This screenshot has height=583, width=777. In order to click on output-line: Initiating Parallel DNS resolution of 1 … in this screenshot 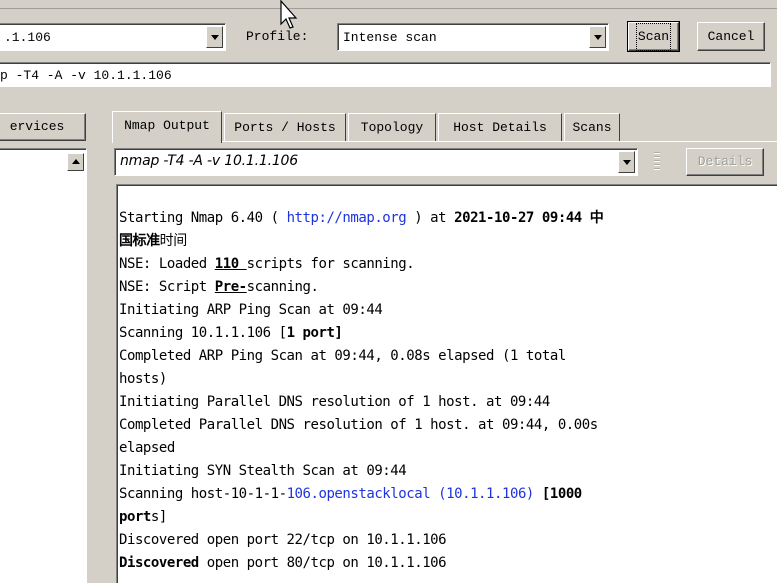, I will do `click(334, 402)`.